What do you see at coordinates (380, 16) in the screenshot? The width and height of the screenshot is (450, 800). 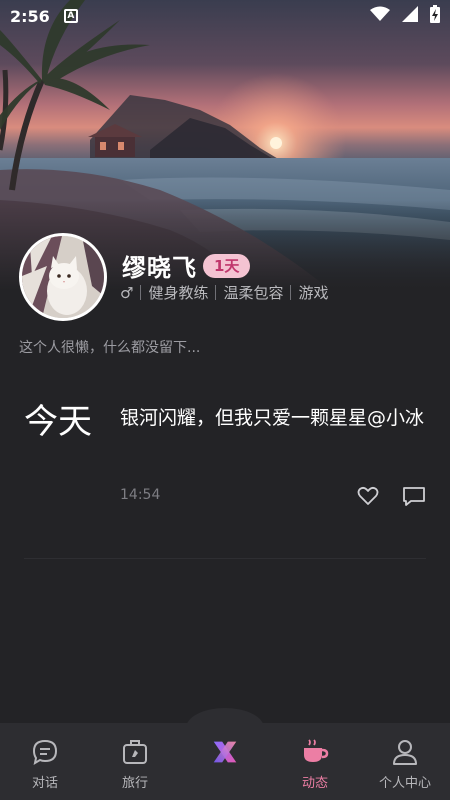 I see `wifi-icon` at bounding box center [380, 16].